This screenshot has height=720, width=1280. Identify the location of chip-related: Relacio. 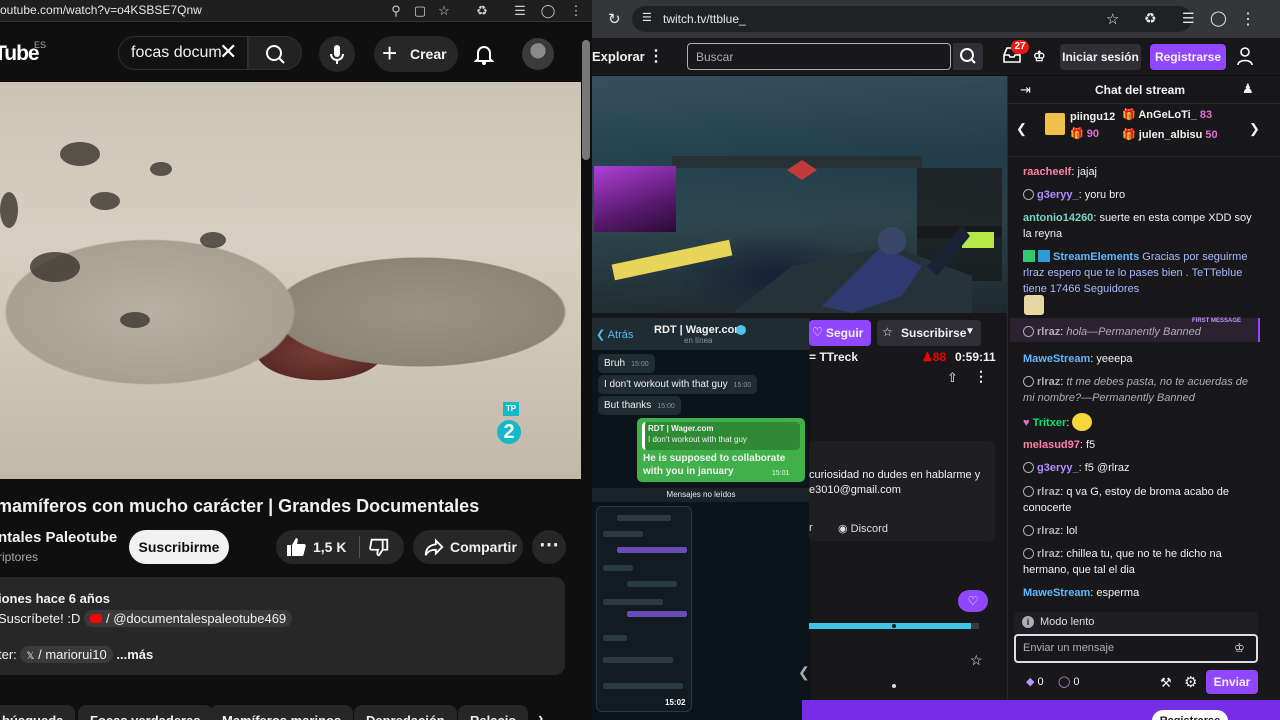
(493, 712).